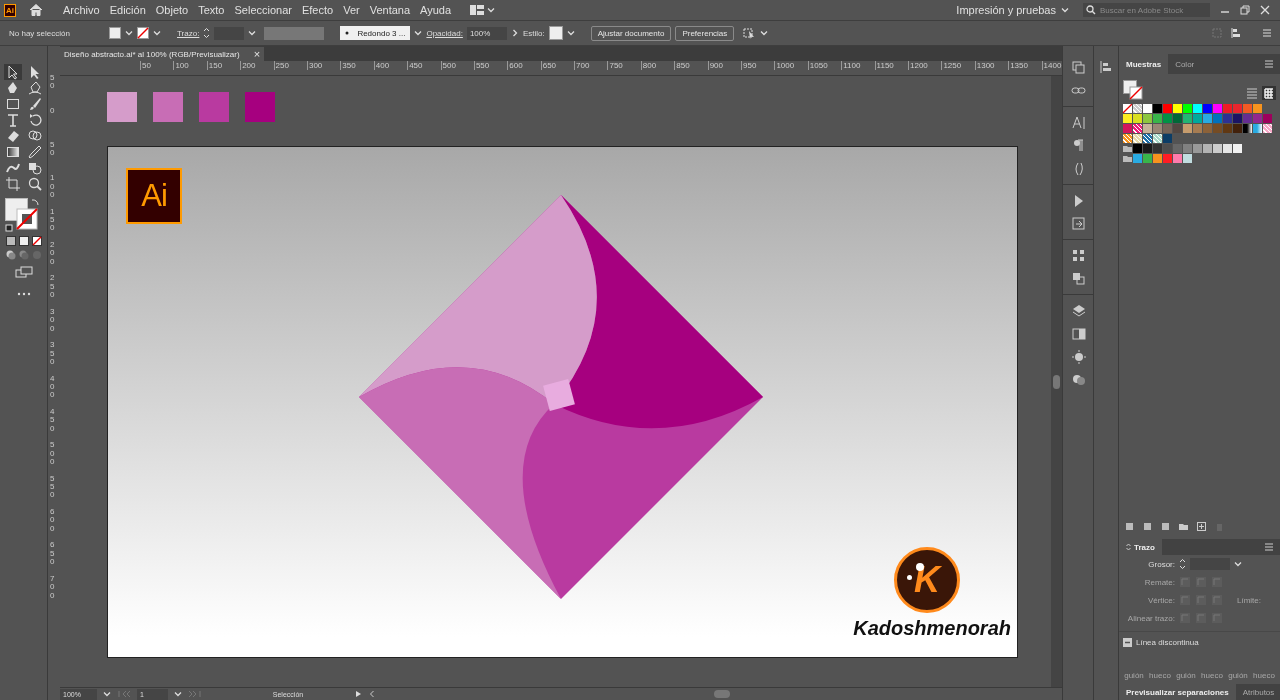  Describe the element at coordinates (257, 54) in the screenshot. I see `close-tab-button: ×` at that location.